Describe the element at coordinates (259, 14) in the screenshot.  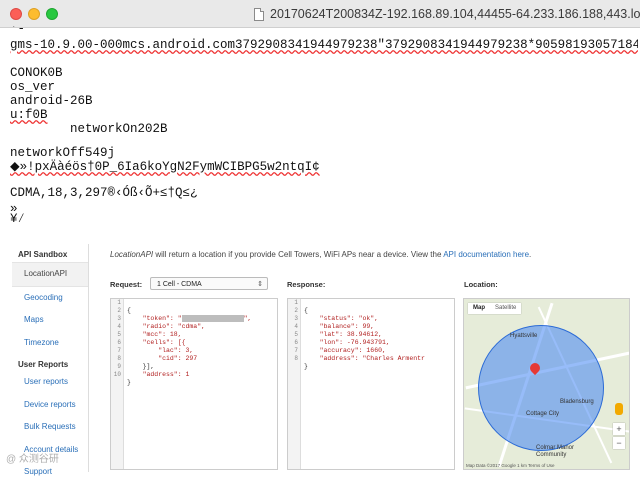
I see `document-icon` at that location.